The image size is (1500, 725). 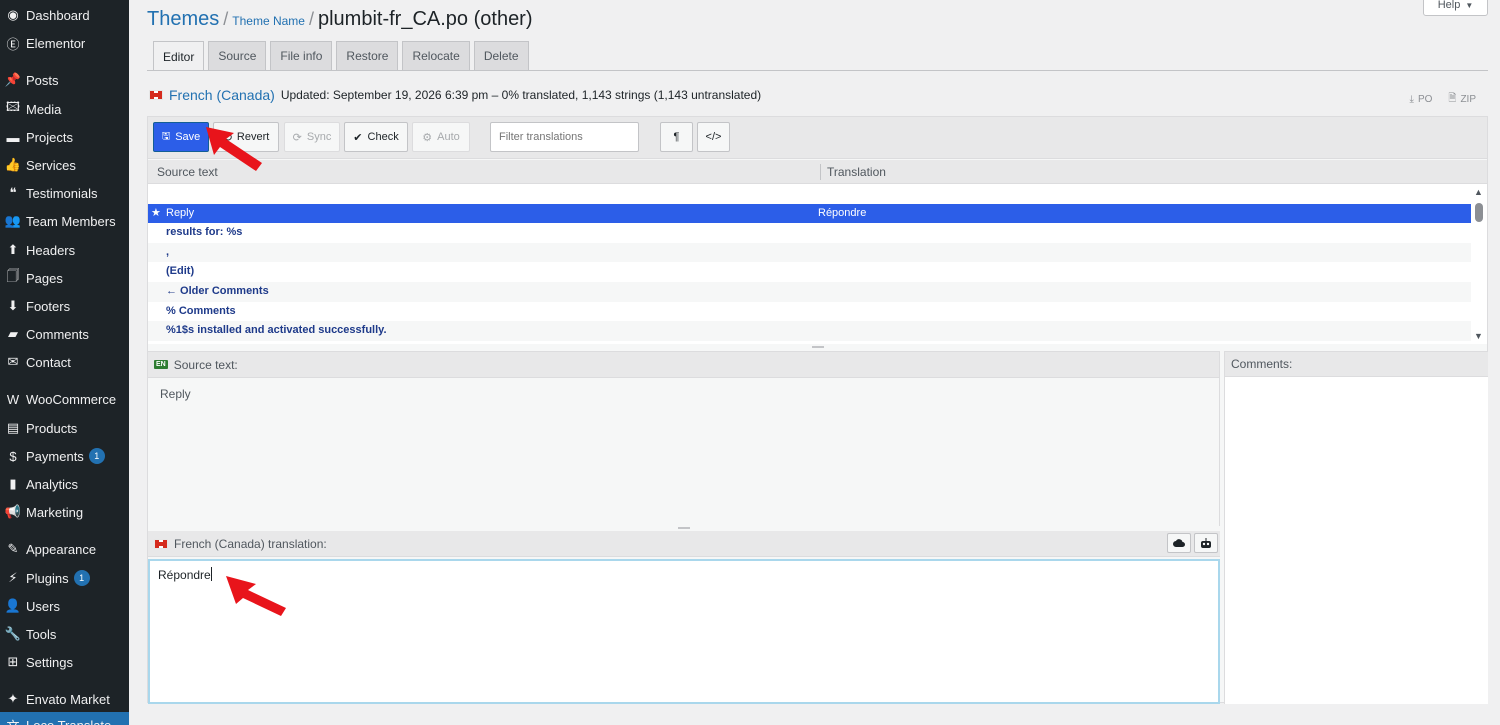 What do you see at coordinates (57, 334) in the screenshot?
I see `sidebar-item-label: Comments` at bounding box center [57, 334].